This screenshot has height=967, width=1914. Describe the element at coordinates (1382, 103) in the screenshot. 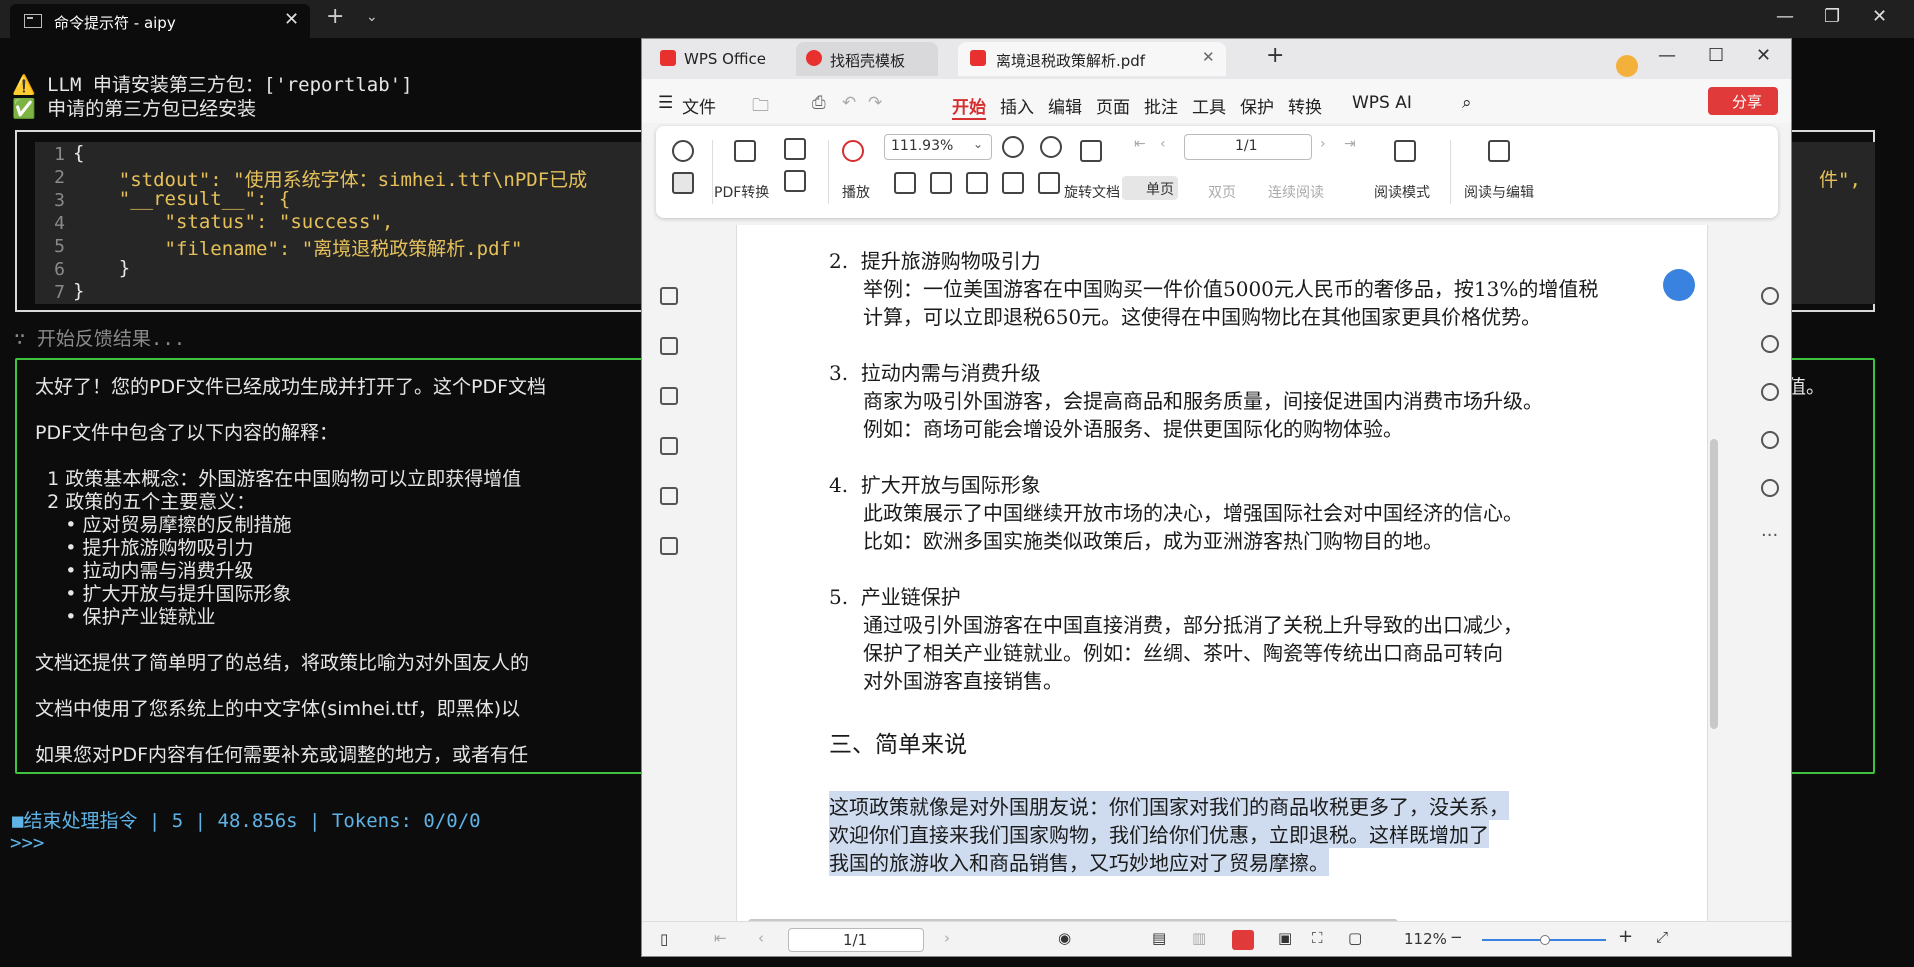

I see `menu-wps-ai: WPS AI` at that location.